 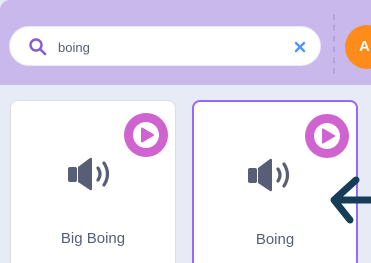 What do you see at coordinates (170, 47) in the screenshot?
I see `search-input` at bounding box center [170, 47].